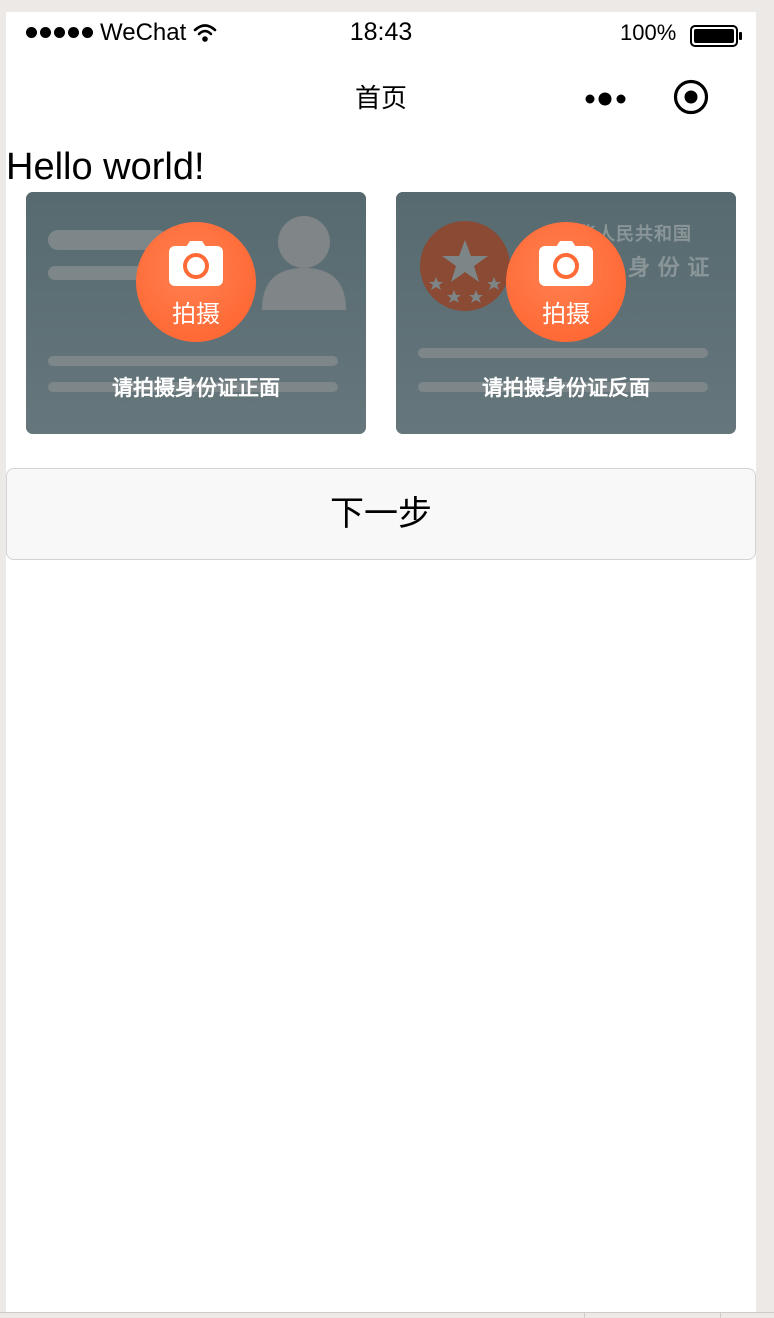 The image size is (774, 1318). I want to click on id-card-emblem-line2: 身 份 证, so click(669, 268).